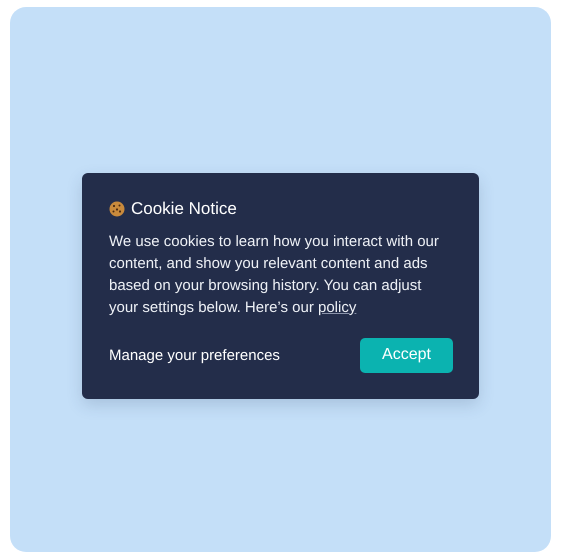 This screenshot has width=561, height=560. Describe the element at coordinates (117, 208) in the screenshot. I see `cookie-icon` at that location.